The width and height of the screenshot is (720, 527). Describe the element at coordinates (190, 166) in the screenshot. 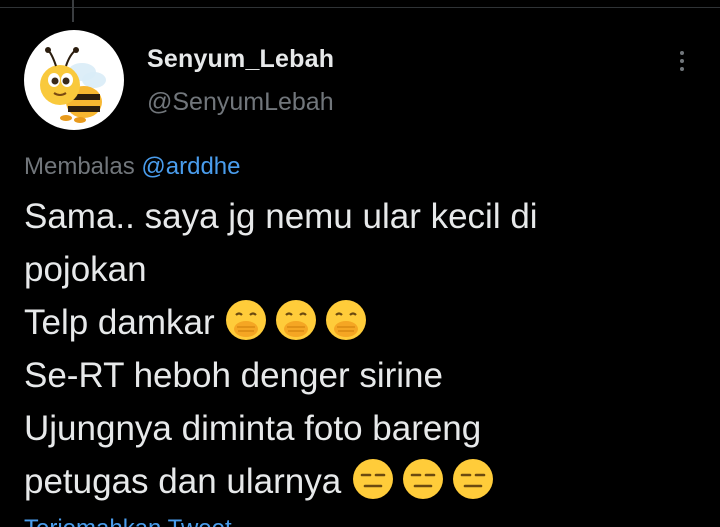

I see `reply-mention-link: @arddhe` at that location.